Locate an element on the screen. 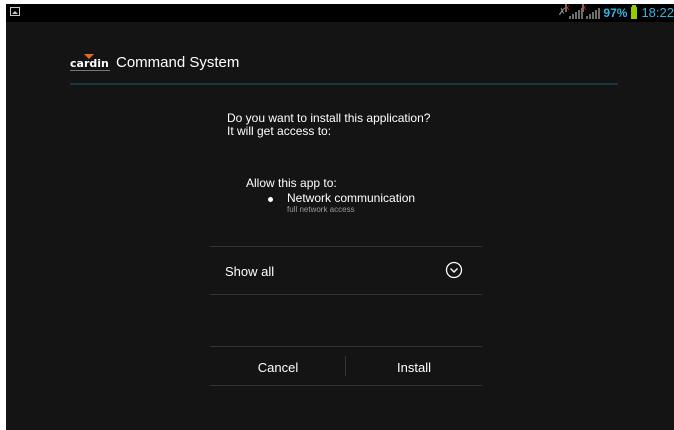  app-header: cardin Command System is located at coordinates (154, 63).